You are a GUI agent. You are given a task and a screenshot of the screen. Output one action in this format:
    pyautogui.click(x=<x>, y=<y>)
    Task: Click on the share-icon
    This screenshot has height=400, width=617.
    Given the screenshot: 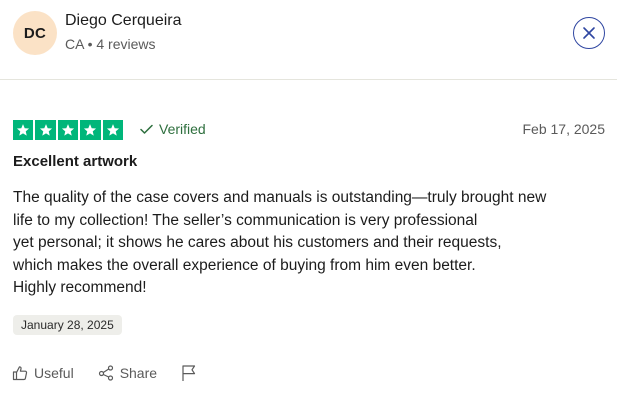 What is the action you would take?
    pyautogui.click(x=105, y=373)
    